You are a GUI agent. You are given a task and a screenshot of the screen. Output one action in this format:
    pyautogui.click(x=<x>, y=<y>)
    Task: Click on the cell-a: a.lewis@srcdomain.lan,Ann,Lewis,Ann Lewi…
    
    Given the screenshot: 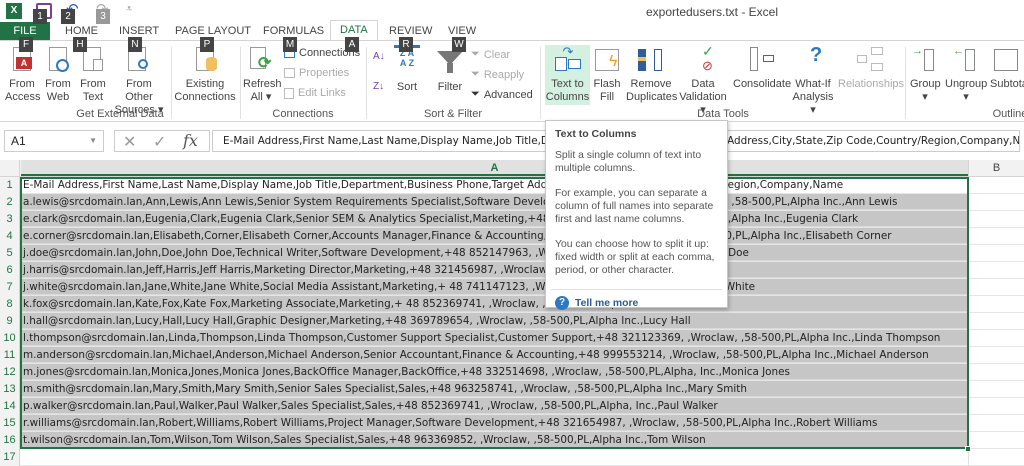 What is the action you would take?
    pyautogui.click(x=494, y=202)
    